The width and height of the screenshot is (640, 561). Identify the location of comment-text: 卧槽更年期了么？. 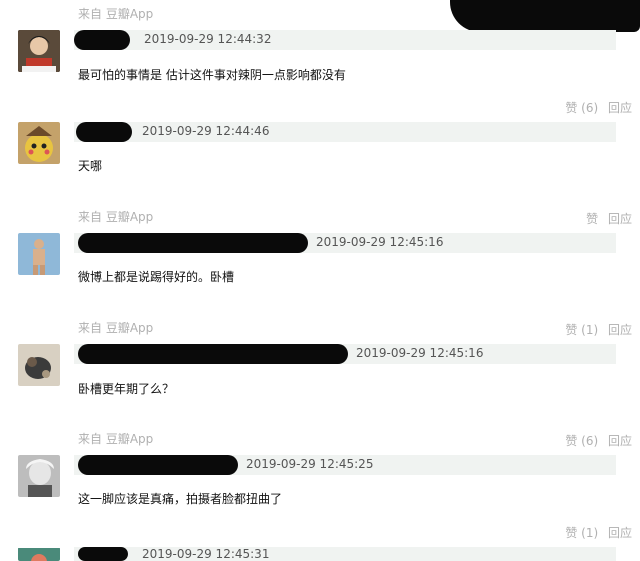
(126, 389).